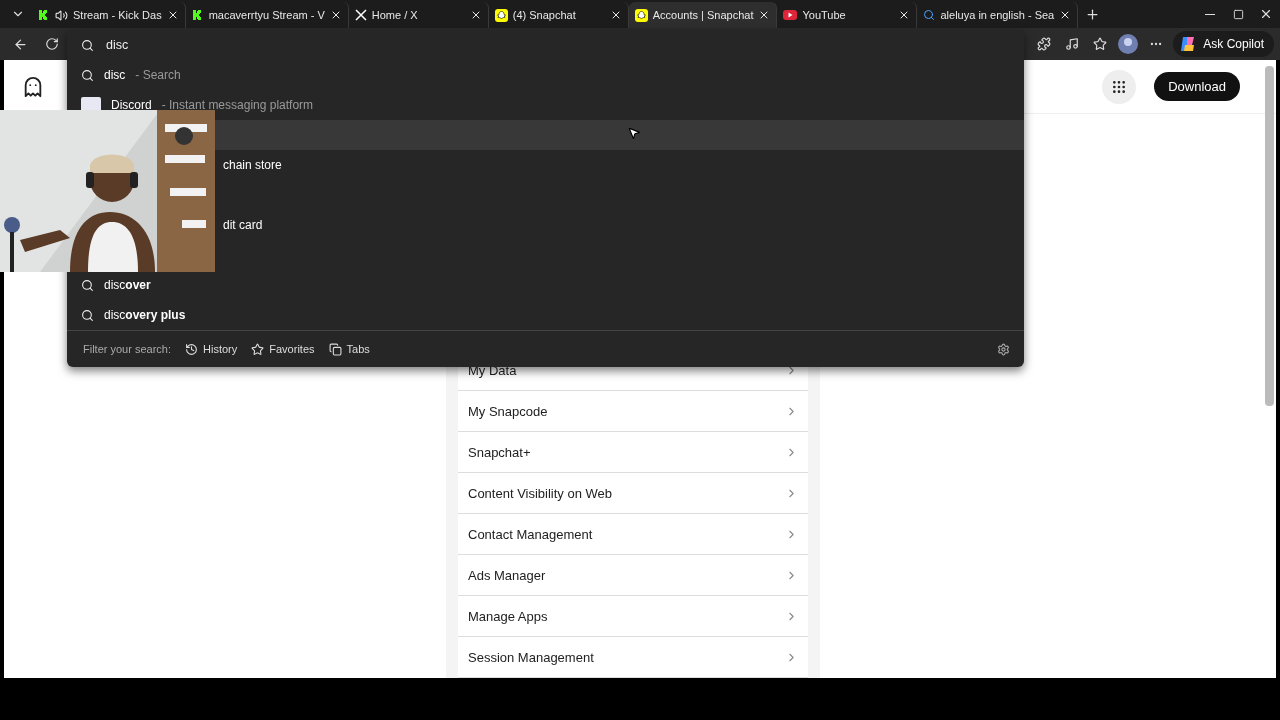  What do you see at coordinates (703, 15) in the screenshot?
I see `browser-tab: Accounts | Snapchat` at bounding box center [703, 15].